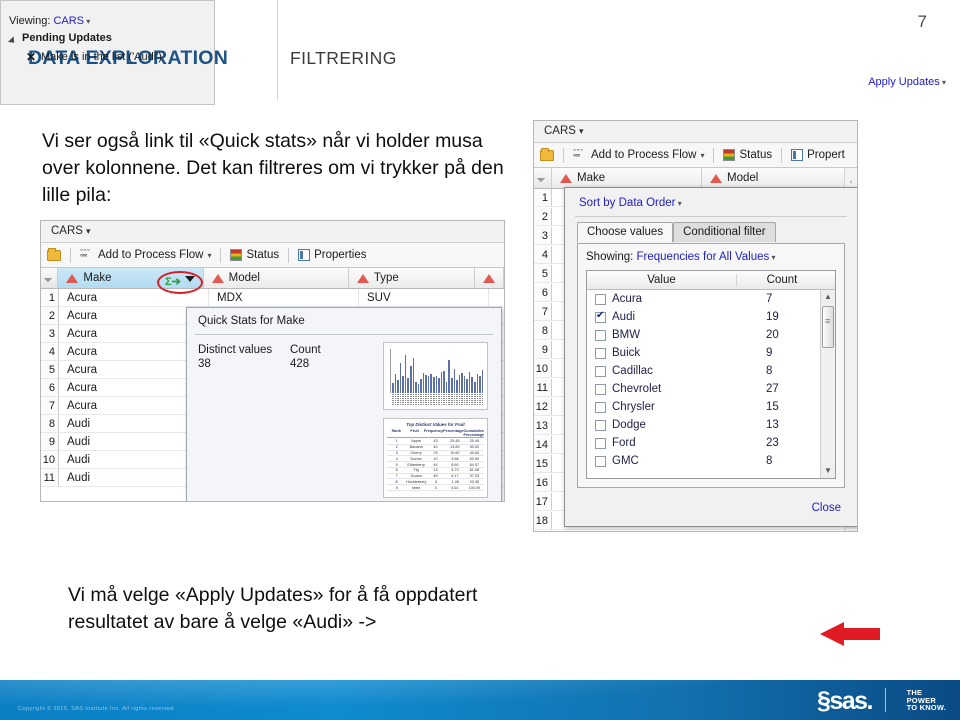  I want to click on tab-conditional-filter: Conditional filter, so click(724, 232).